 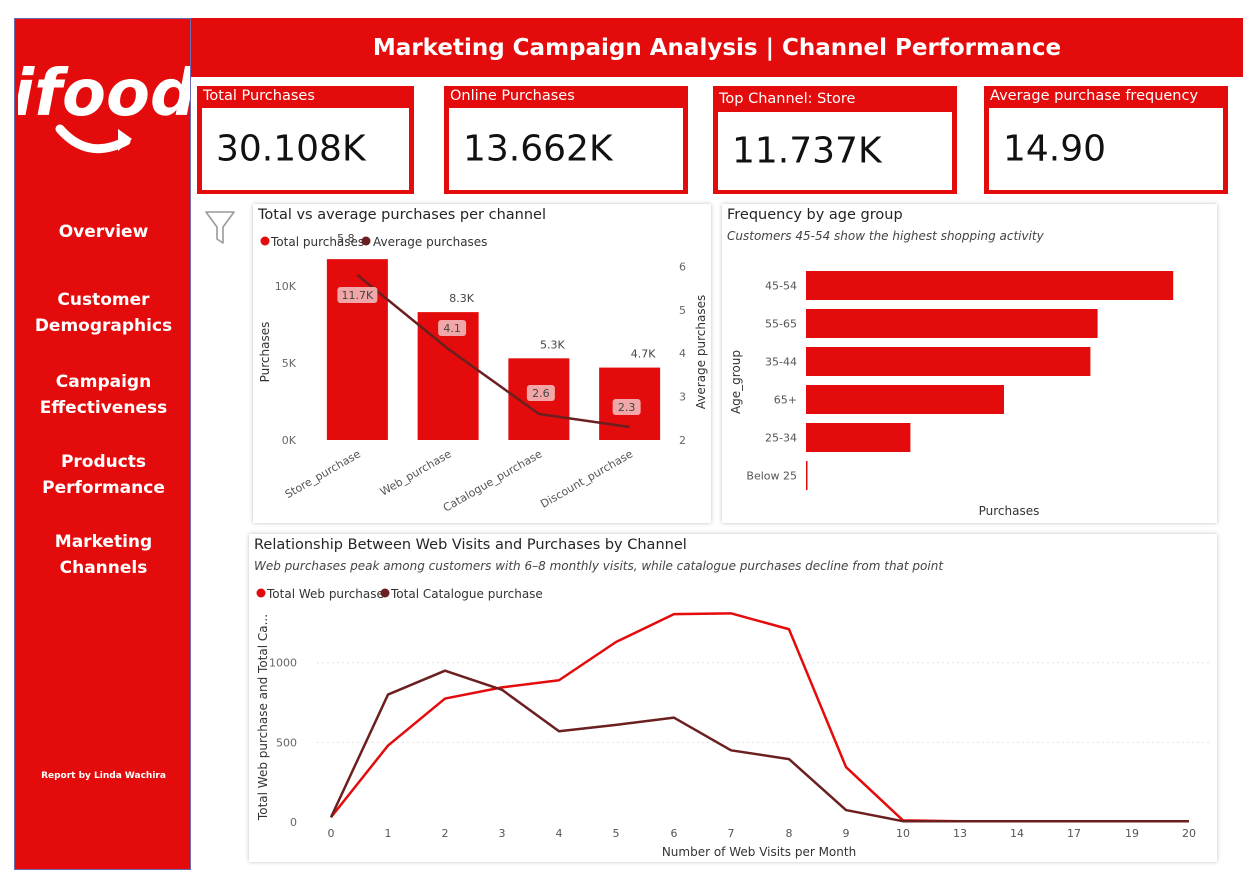 I want to click on kpi-label: Top Channel: Store, so click(x=787, y=99).